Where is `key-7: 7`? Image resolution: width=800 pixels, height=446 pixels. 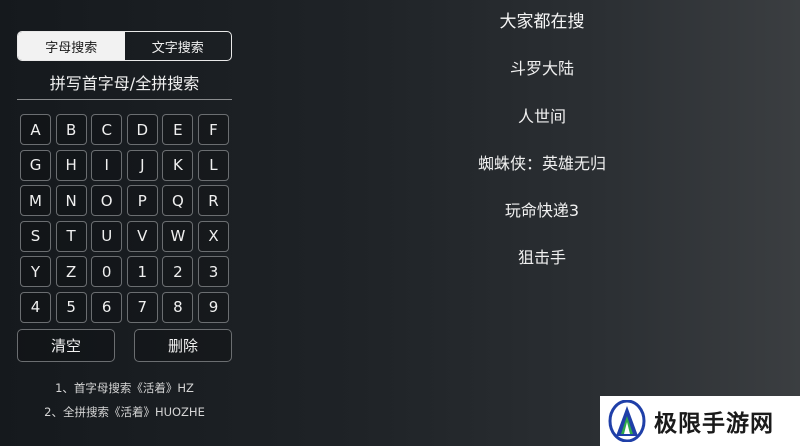 key-7: 7 is located at coordinates (142, 307).